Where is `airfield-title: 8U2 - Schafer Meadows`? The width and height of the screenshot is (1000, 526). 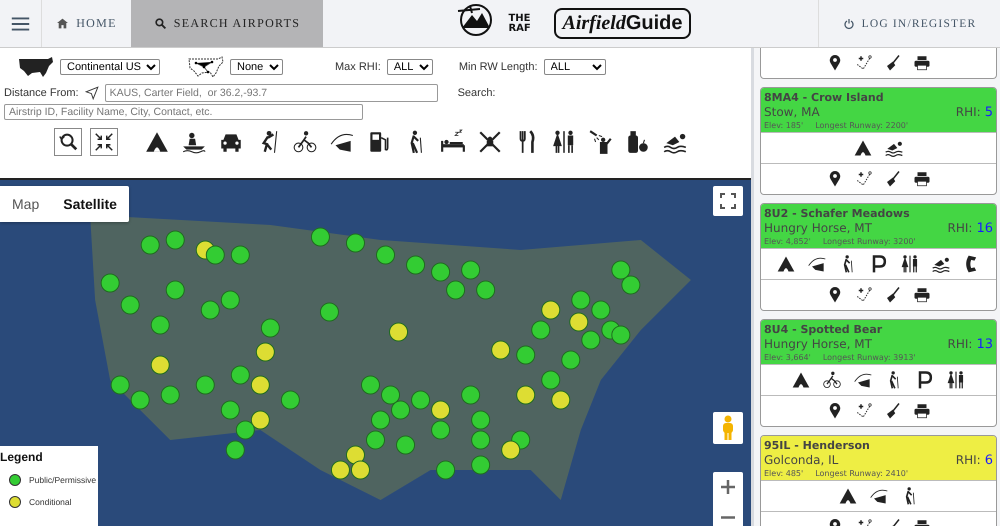 airfield-title: 8U2 - Schafer Meadows is located at coordinates (878, 213).